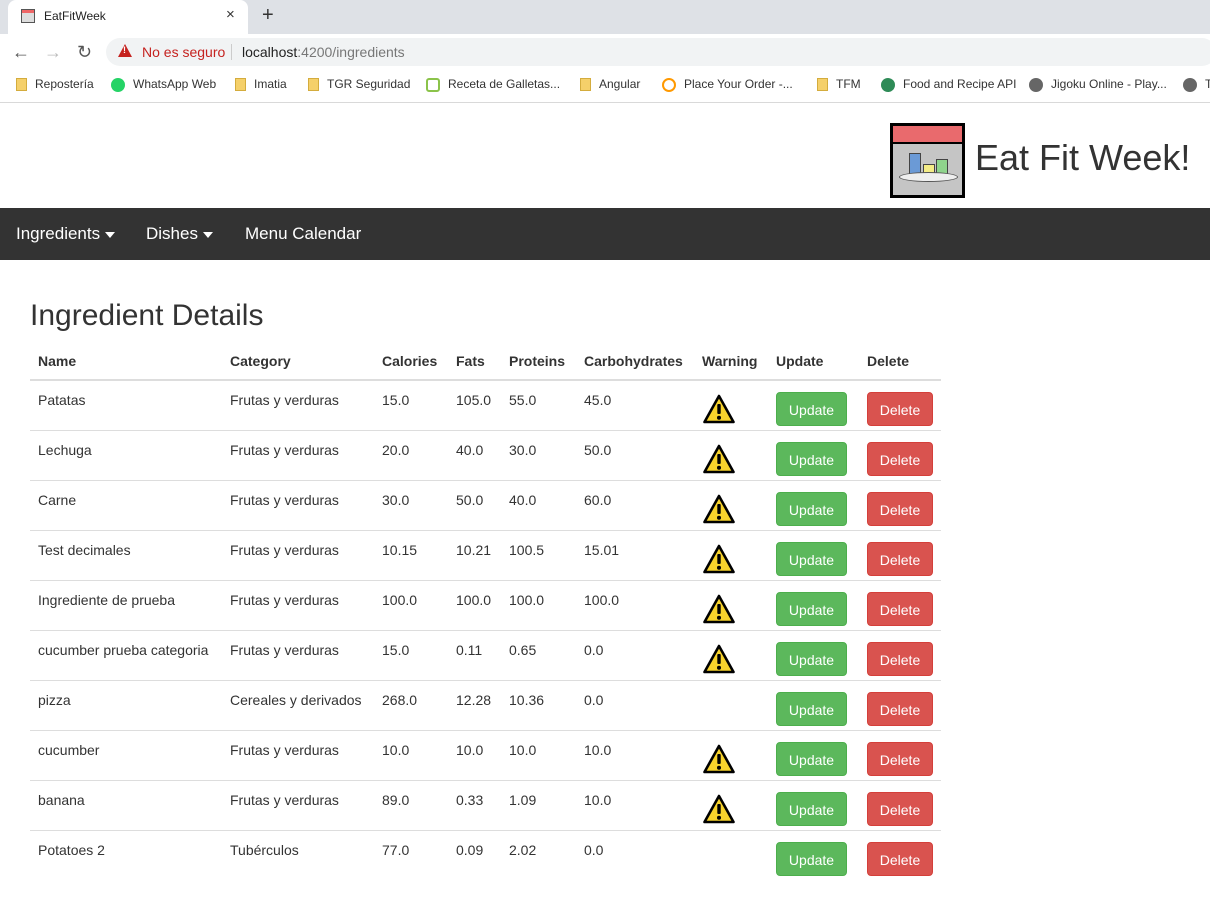  I want to click on cell-calories: 20.0, so click(411, 455).